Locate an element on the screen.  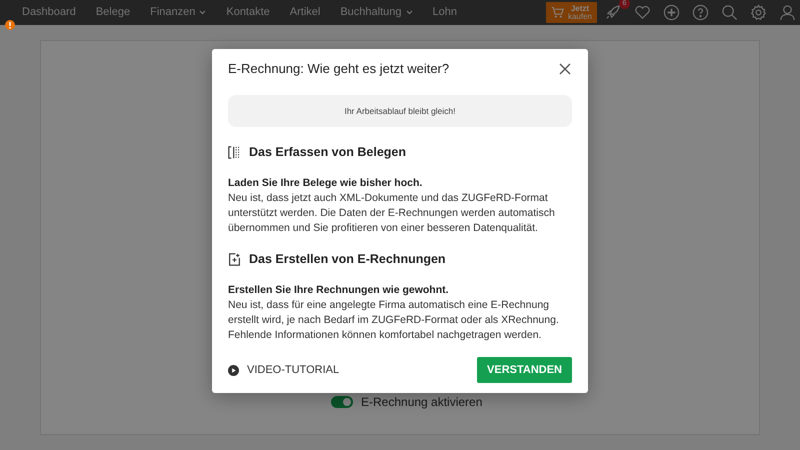
help-icon is located at coordinates (700, 12).